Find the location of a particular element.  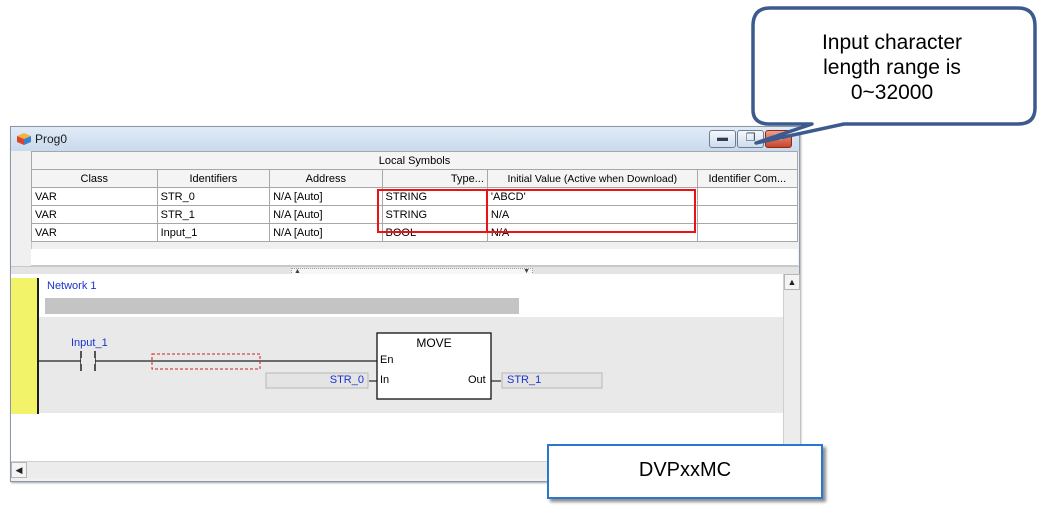

contact-label: Input_1 is located at coordinates (89, 343).